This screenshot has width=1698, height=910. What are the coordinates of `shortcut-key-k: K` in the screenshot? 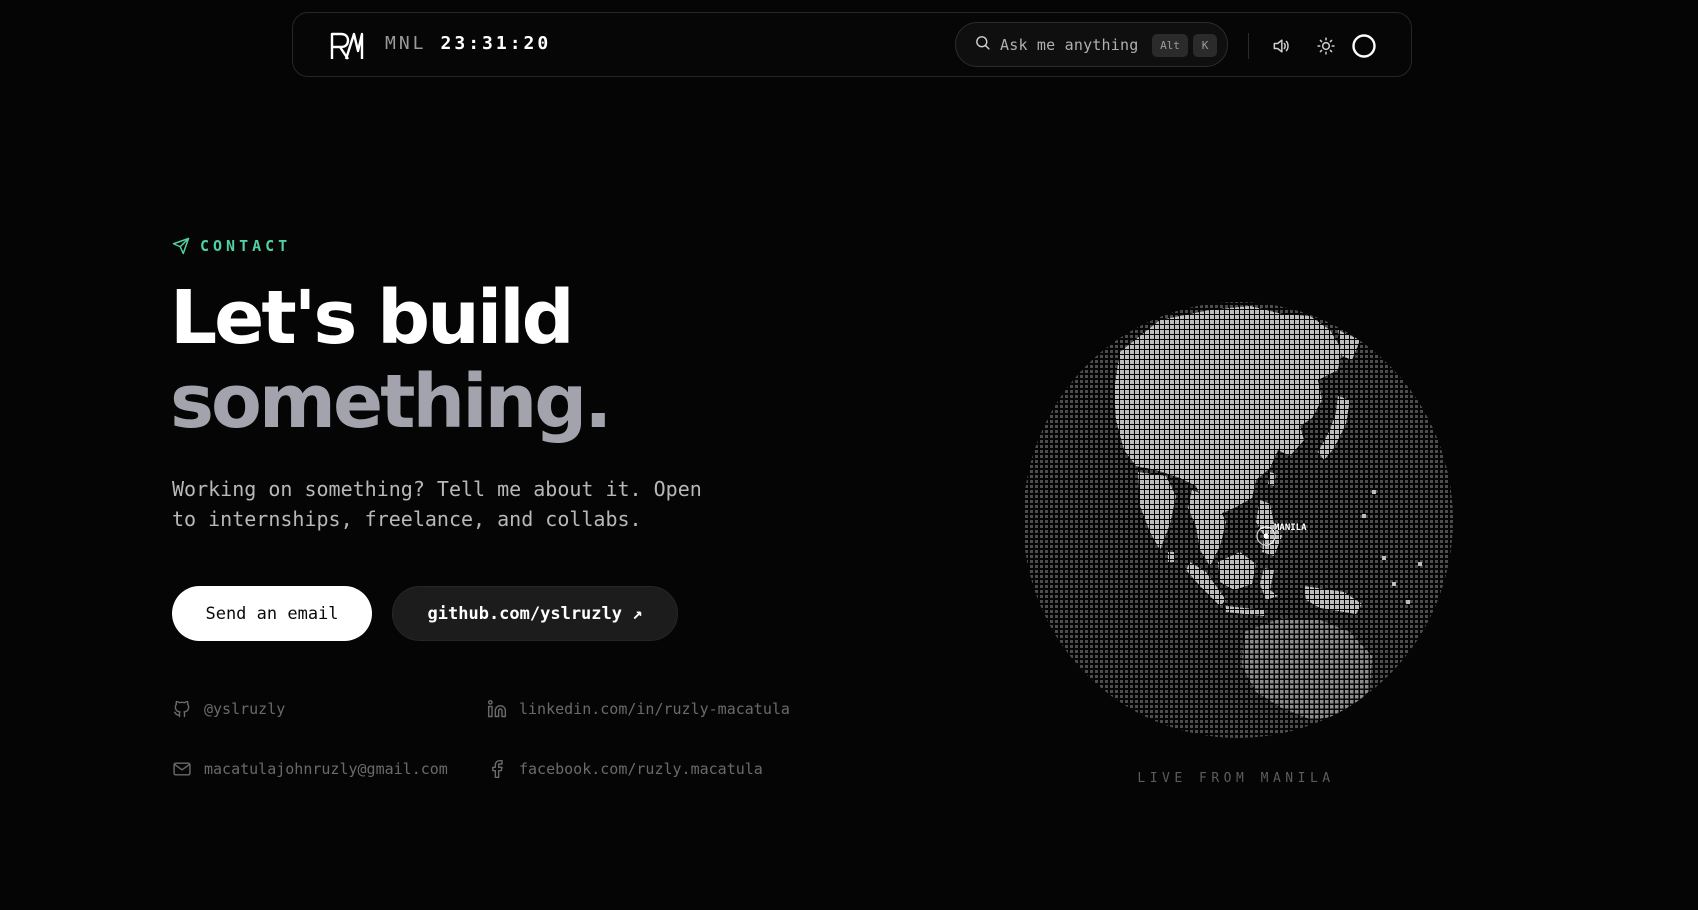 It's located at (1205, 45).